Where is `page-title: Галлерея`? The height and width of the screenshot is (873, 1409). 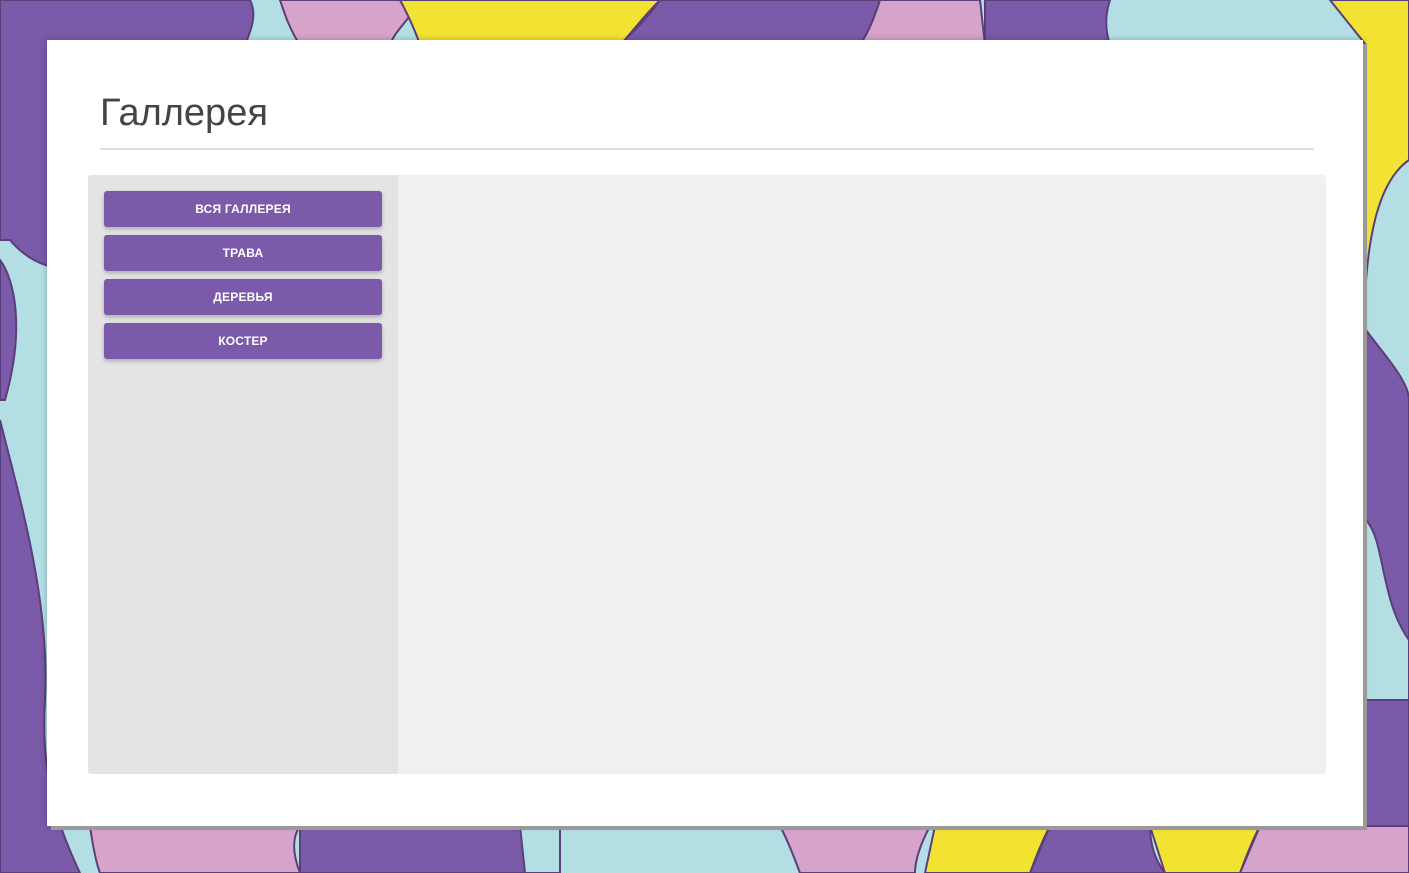 page-title: Галлерея is located at coordinates (184, 113).